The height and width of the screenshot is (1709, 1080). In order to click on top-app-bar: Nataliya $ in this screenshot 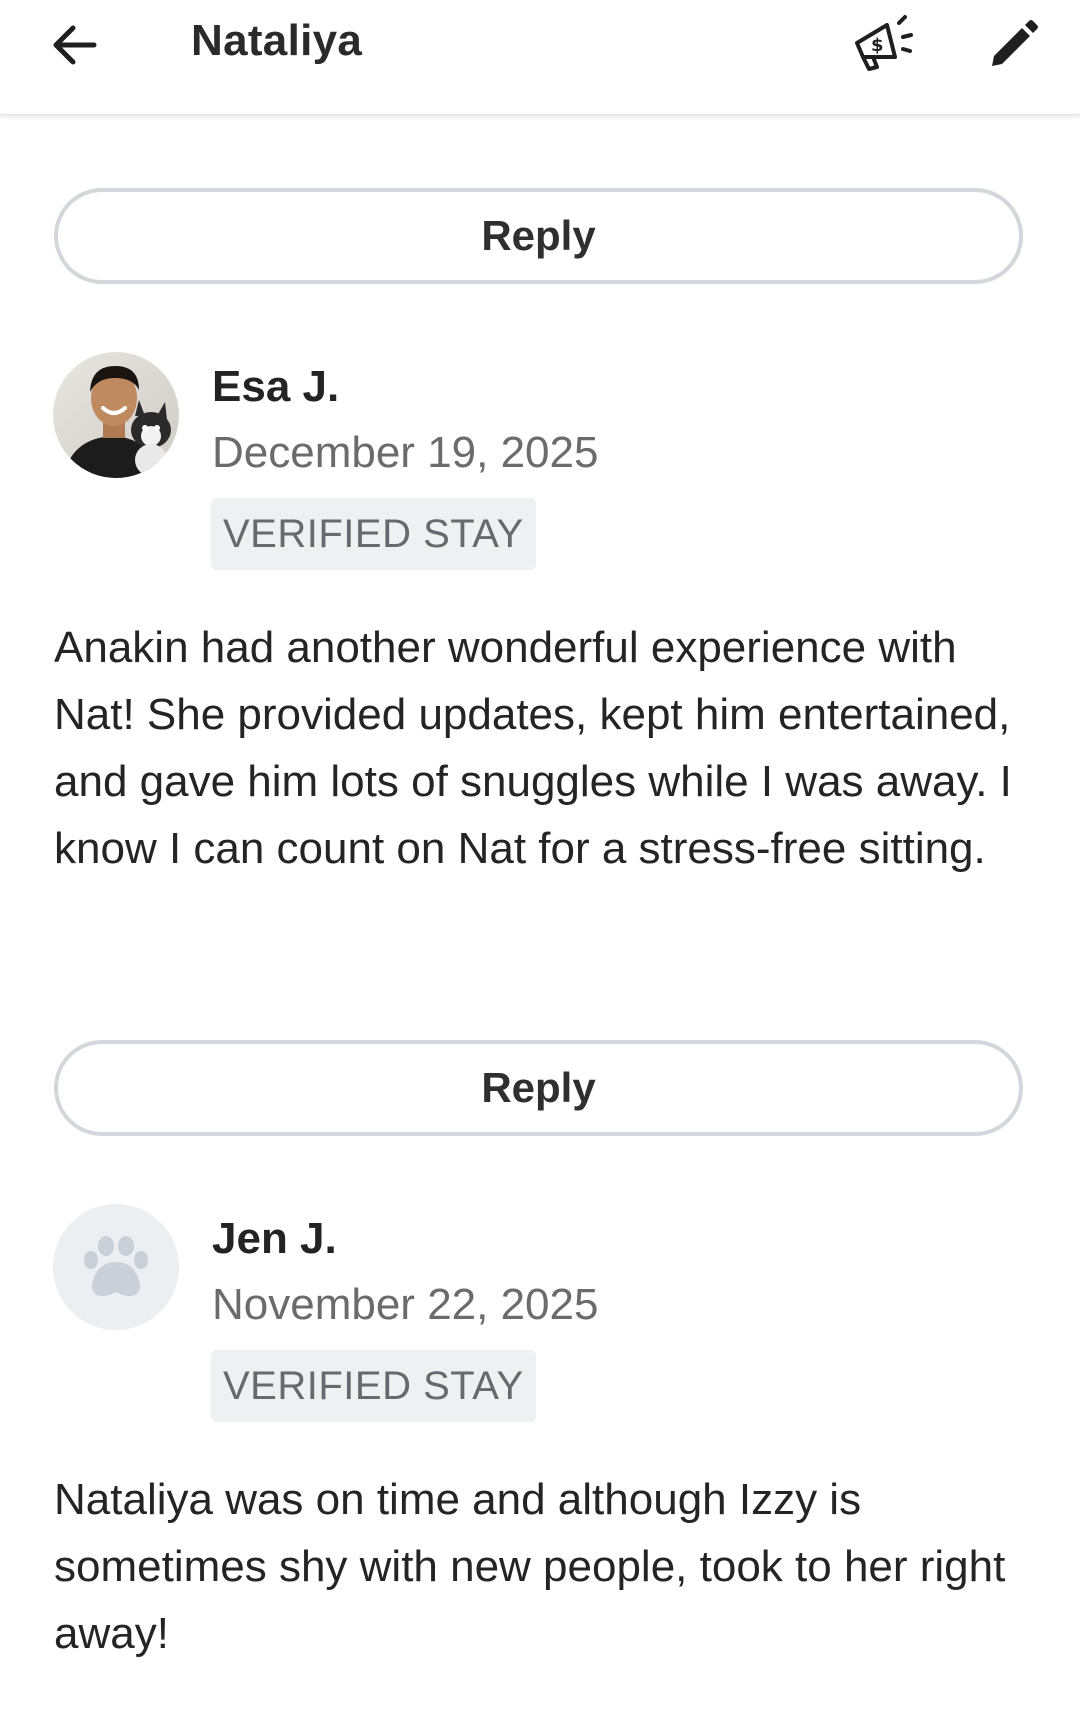, I will do `click(540, 57)`.